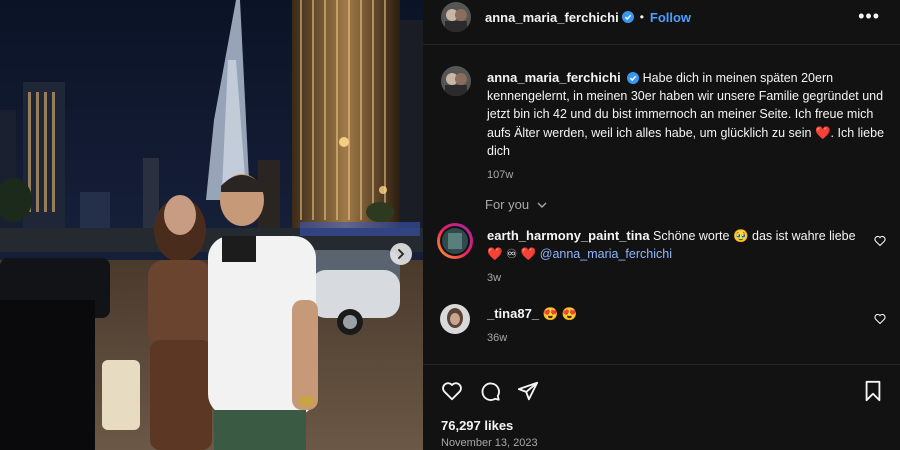  I want to click on likes-count: 76,297 likes, so click(477, 425).